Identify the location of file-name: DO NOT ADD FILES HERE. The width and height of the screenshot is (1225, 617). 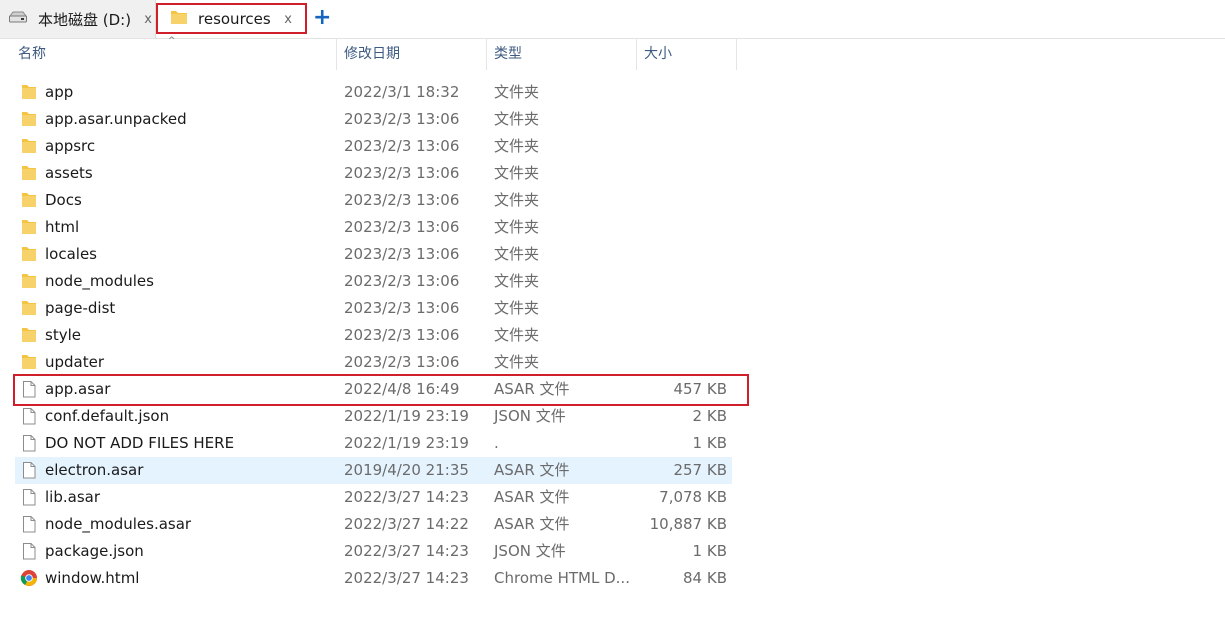
(140, 443).